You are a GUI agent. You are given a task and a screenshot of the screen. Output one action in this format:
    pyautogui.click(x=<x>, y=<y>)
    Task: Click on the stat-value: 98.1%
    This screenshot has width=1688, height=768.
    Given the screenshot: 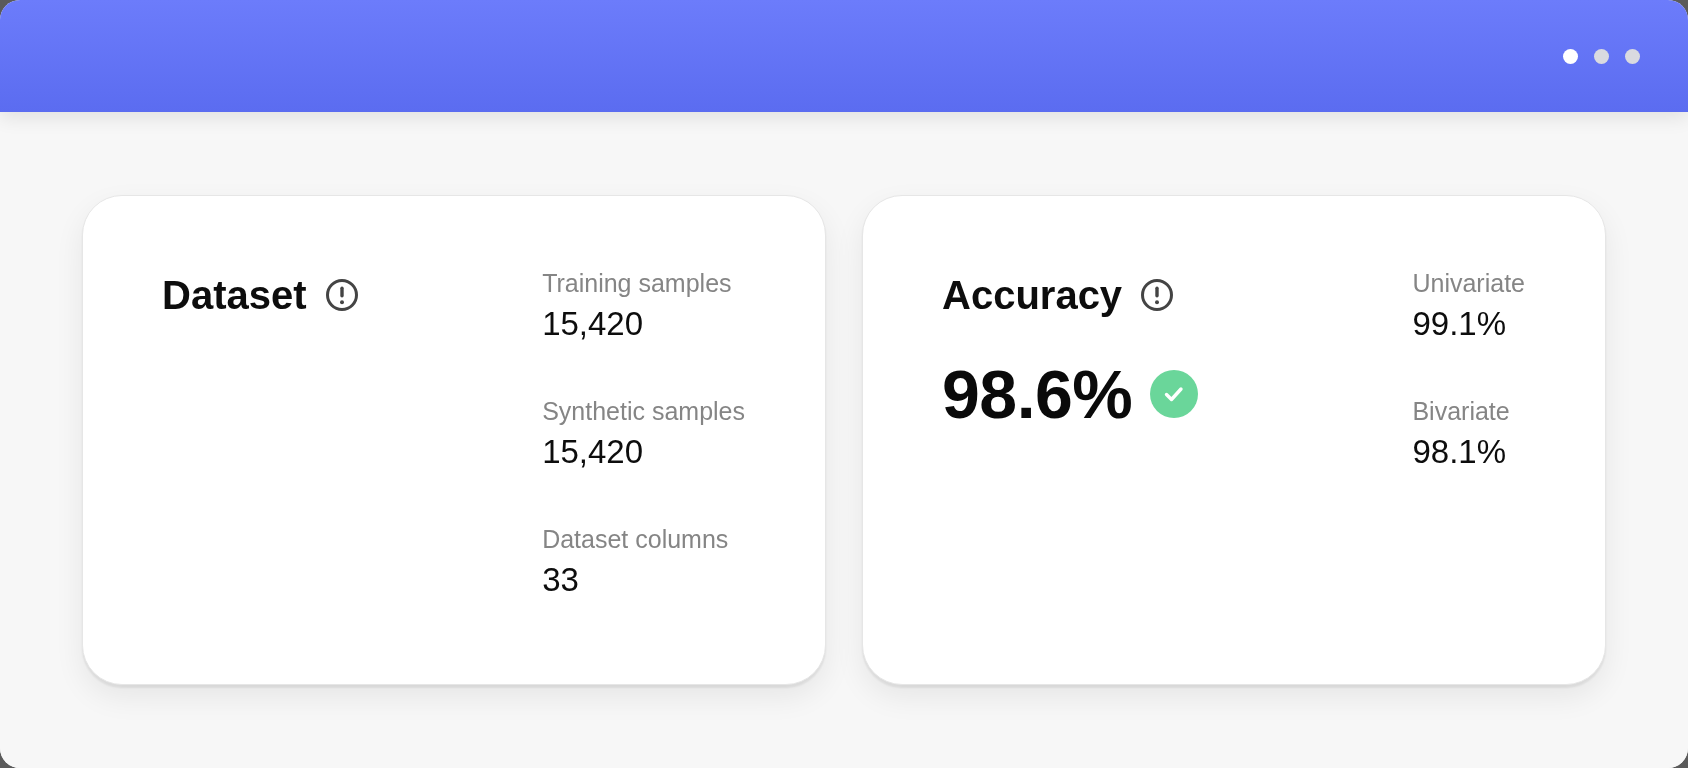 What is the action you would take?
    pyautogui.click(x=1459, y=452)
    